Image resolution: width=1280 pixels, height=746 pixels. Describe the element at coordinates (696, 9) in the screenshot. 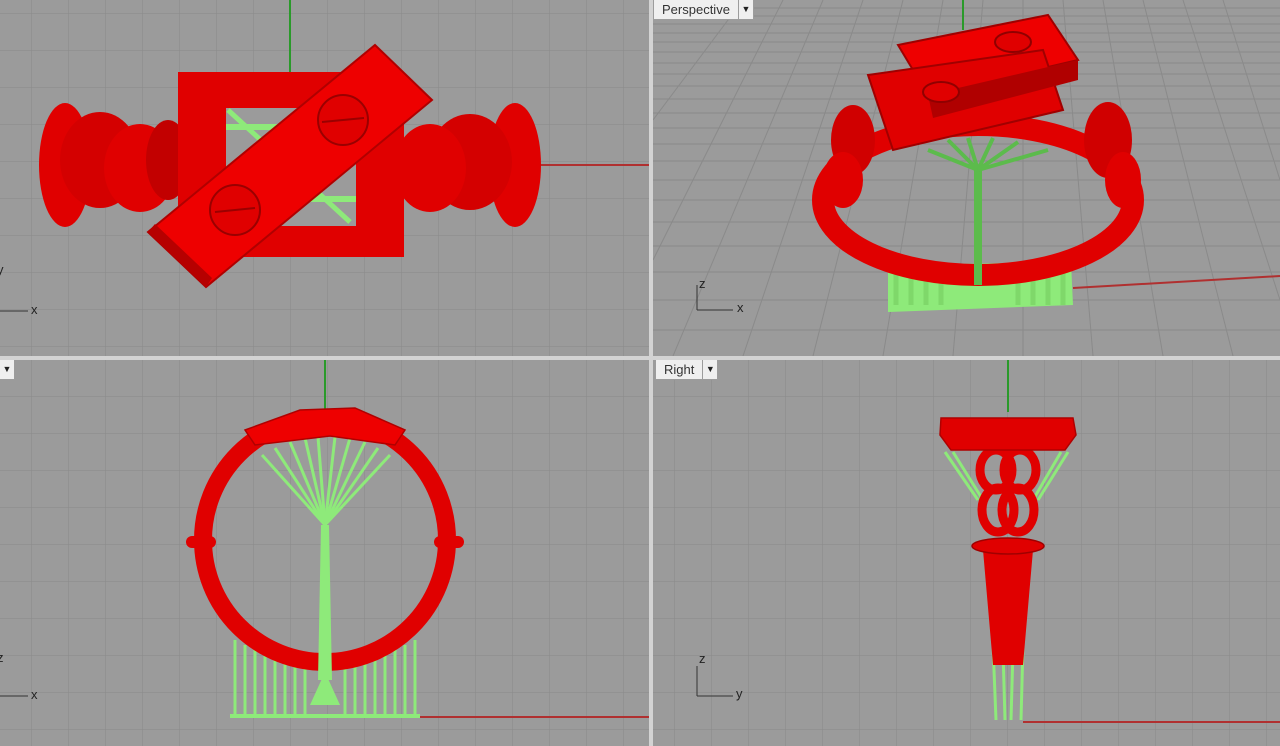

I see `viewport-tab-label: Perspective` at that location.